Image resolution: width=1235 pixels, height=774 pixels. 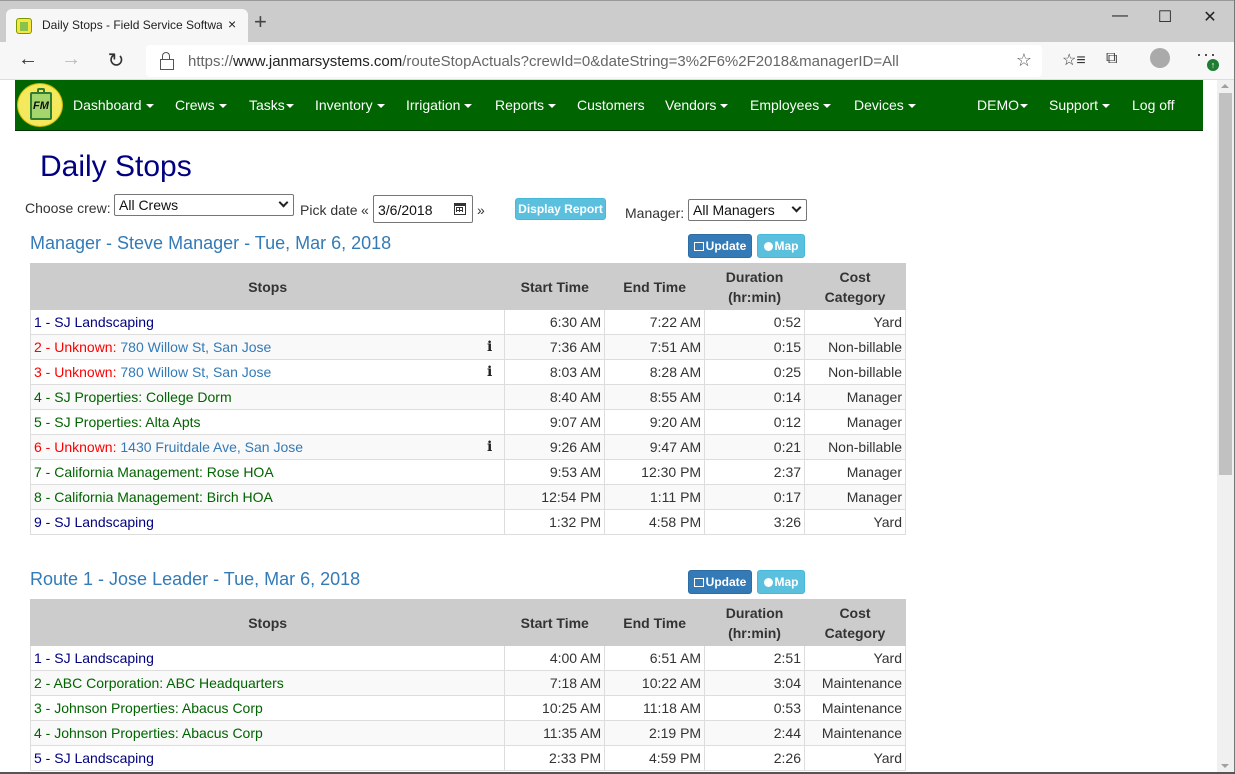 I want to click on stop-address: 1430 Fruitdale Ave, San Jose, so click(x=209, y=447).